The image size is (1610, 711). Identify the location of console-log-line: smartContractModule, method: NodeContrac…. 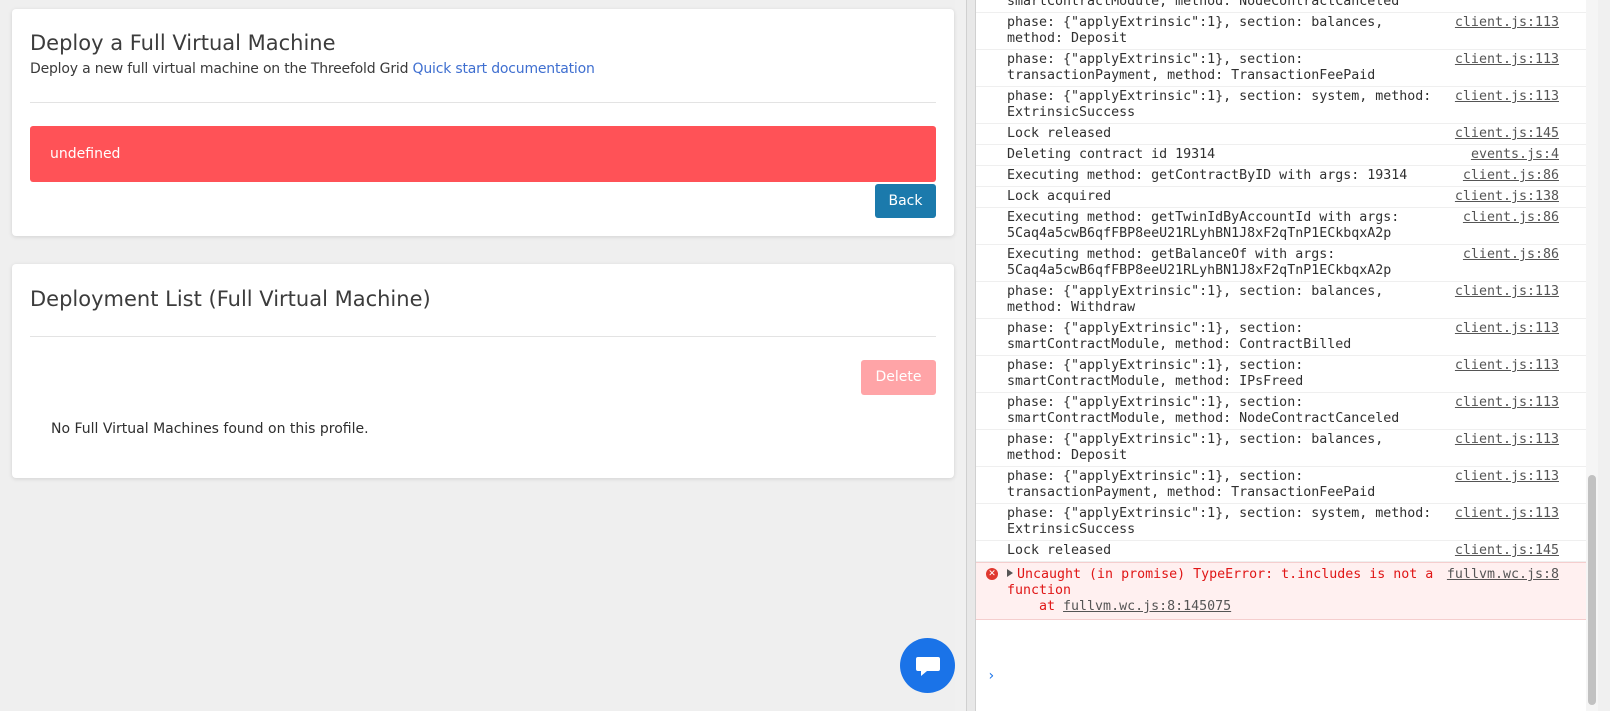
(1287, 6).